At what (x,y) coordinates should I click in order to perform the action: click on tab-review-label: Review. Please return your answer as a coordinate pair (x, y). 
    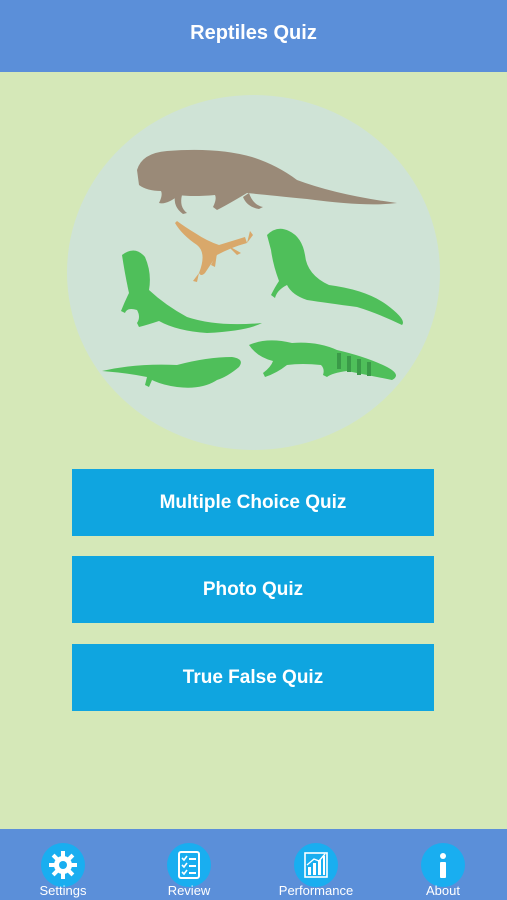
    Looking at the image, I should click on (189, 890).